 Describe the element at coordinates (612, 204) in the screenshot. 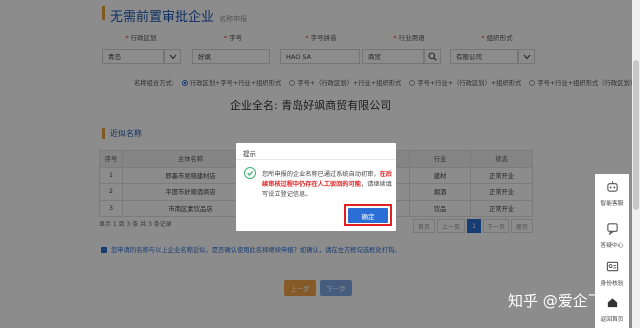

I see `sidebar-item-label: 智能客服` at that location.